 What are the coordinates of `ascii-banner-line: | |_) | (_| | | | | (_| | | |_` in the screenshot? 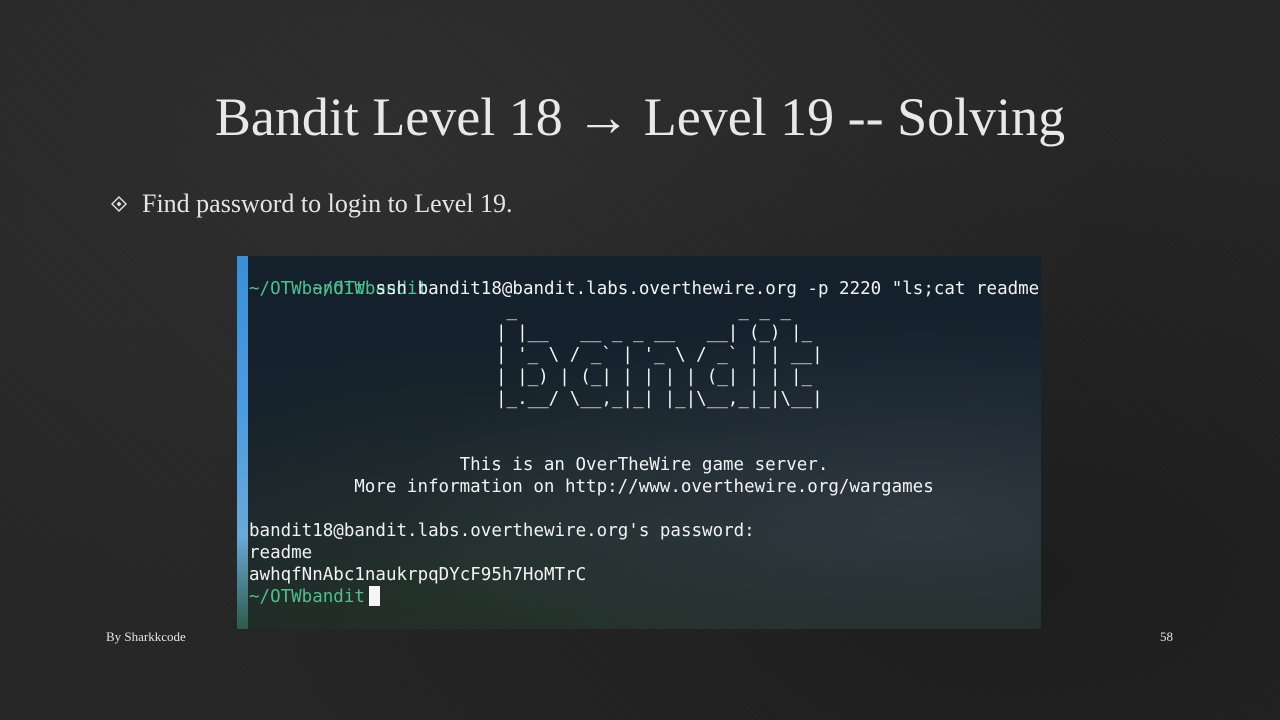 It's located at (659, 377).